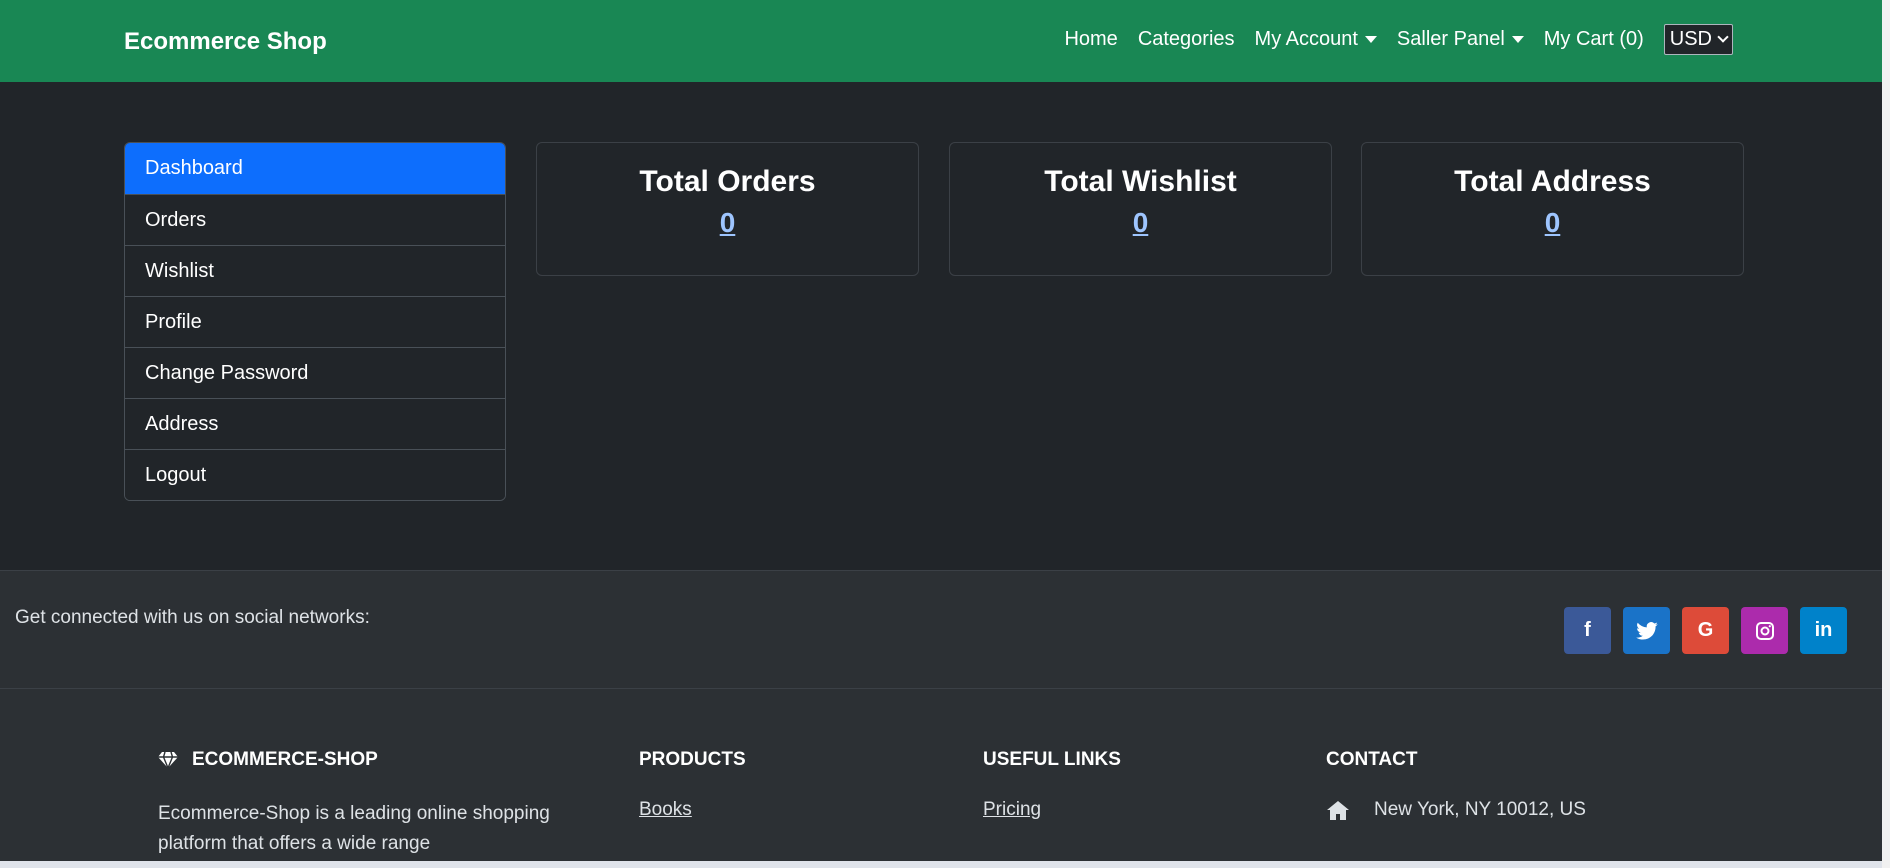 This screenshot has height=868, width=1890. Describe the element at coordinates (1372, 759) in the screenshot. I see `footer-contact-heading: CONTACT` at that location.